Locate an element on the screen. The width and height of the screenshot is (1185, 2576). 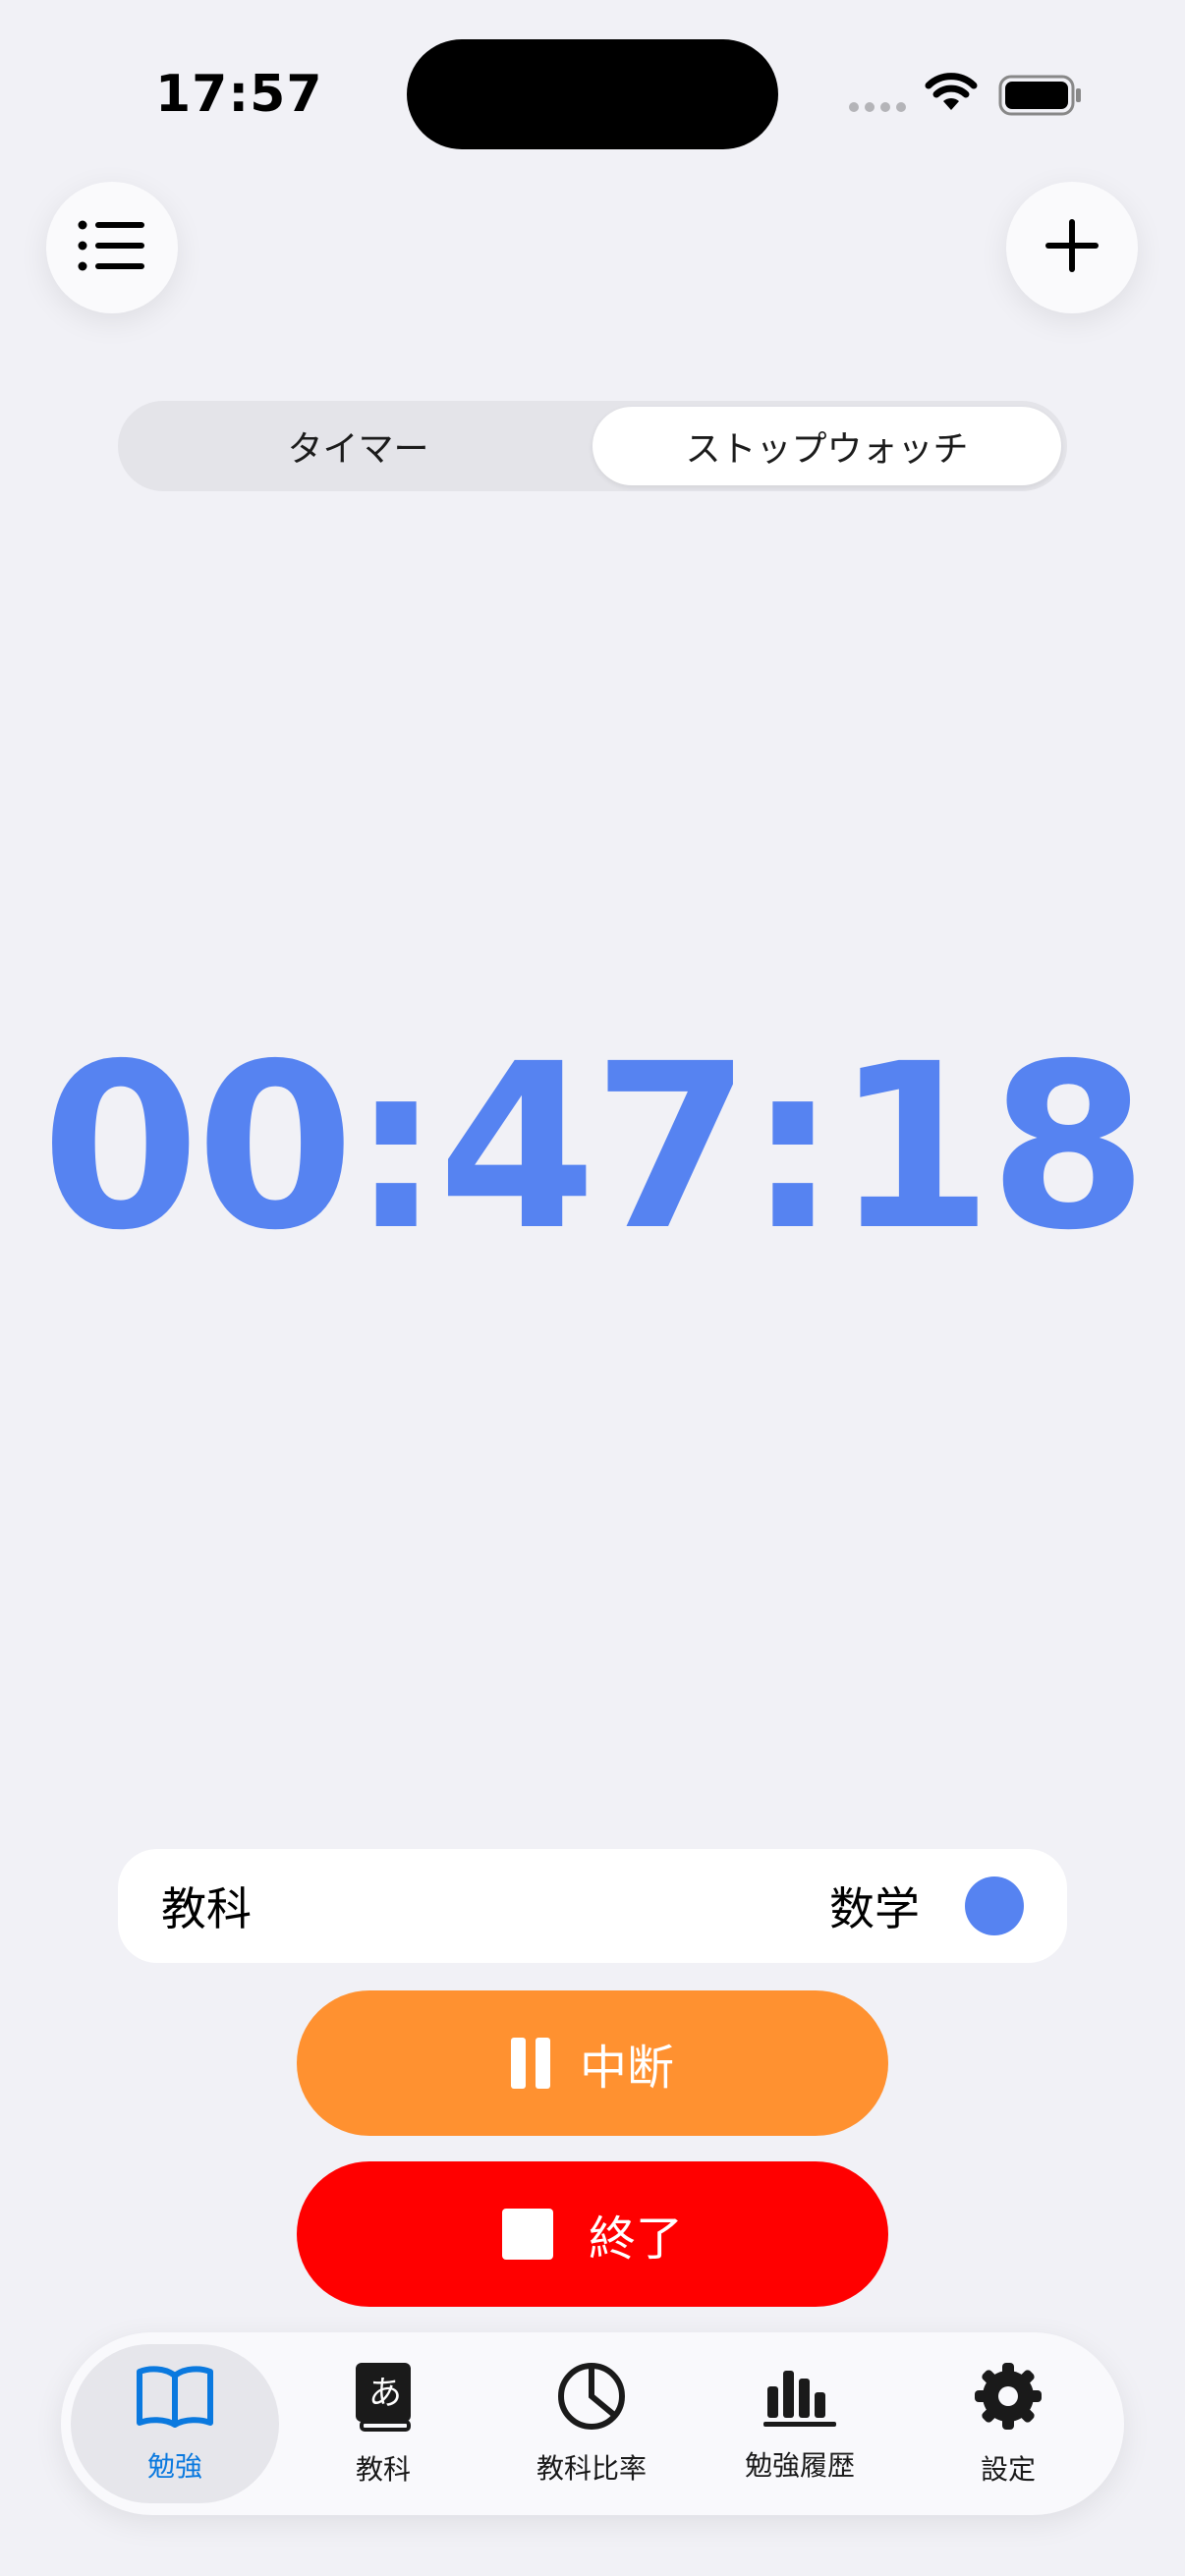
tab-bar: 勉強 あ 教科 教科比率 勉強履歴 設定 is located at coordinates (592, 2423).